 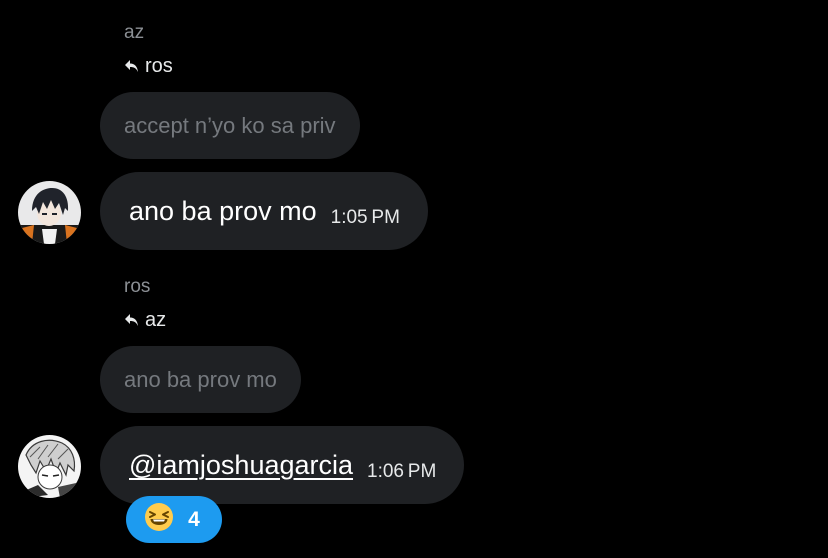 I want to click on anime-manga-sketch-avatar-icon, so click(x=49, y=466).